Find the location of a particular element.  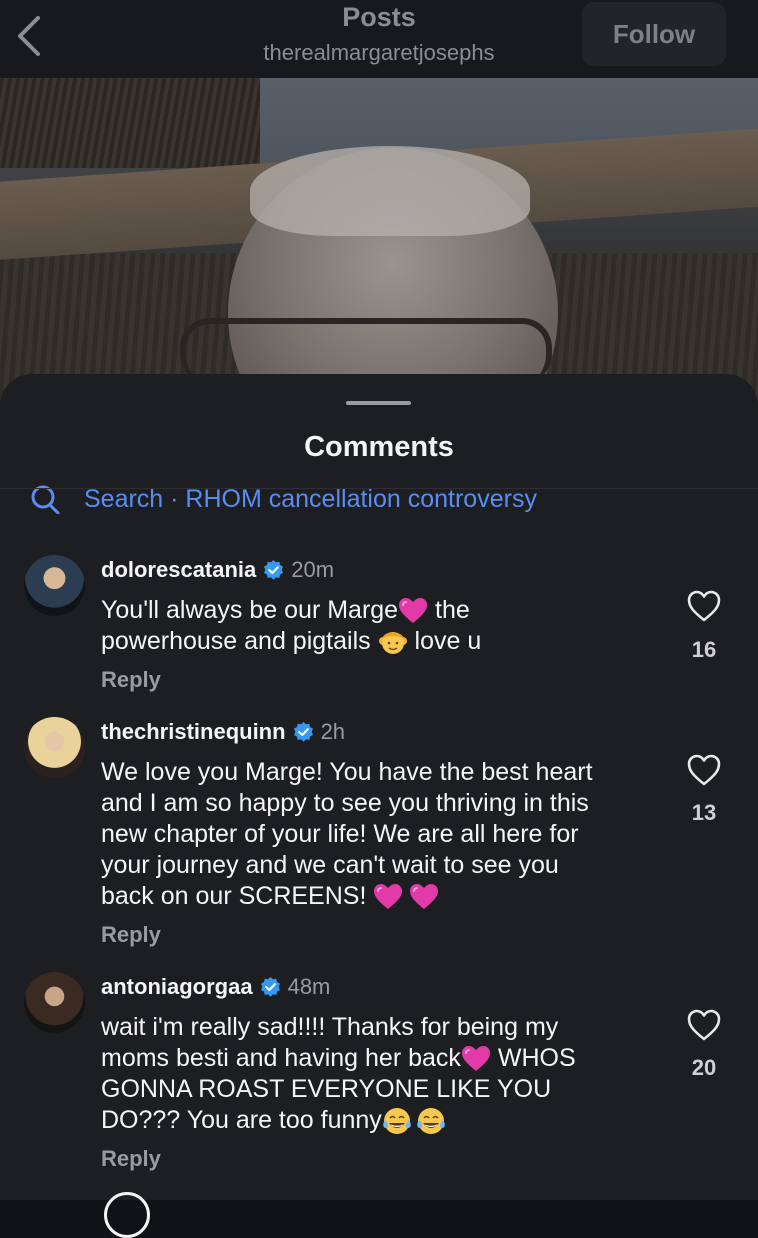

girl-with-pigtails-emoji is located at coordinates (392, 643).